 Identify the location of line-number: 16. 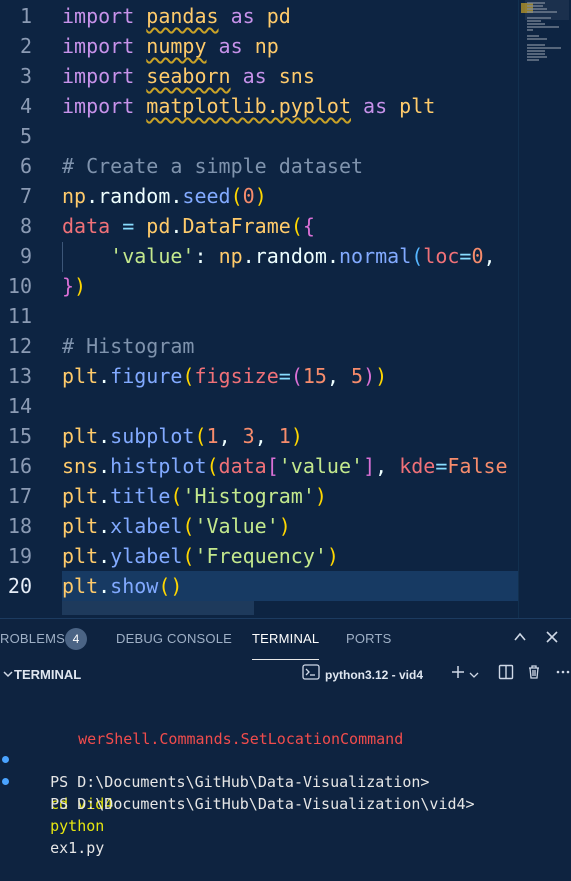
(19, 466).